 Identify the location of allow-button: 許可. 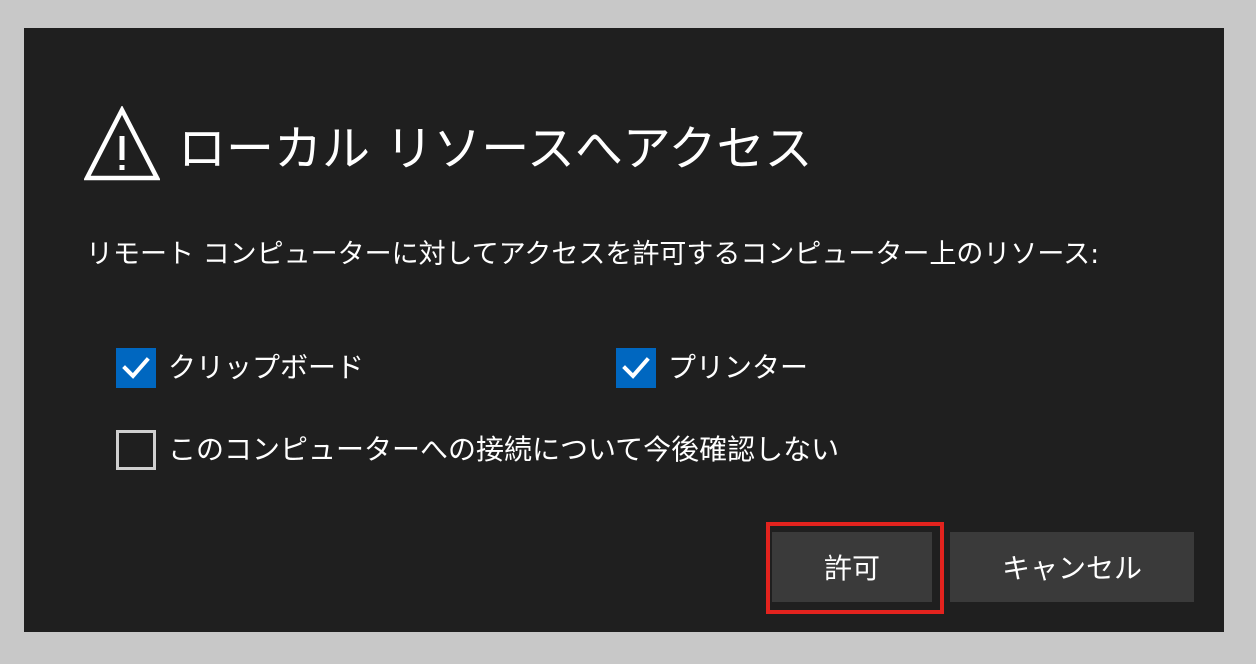
(852, 567).